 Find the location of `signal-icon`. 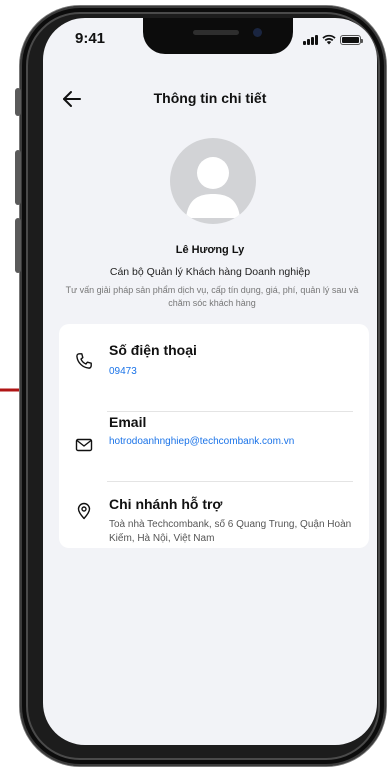

signal-icon is located at coordinates (310, 40).